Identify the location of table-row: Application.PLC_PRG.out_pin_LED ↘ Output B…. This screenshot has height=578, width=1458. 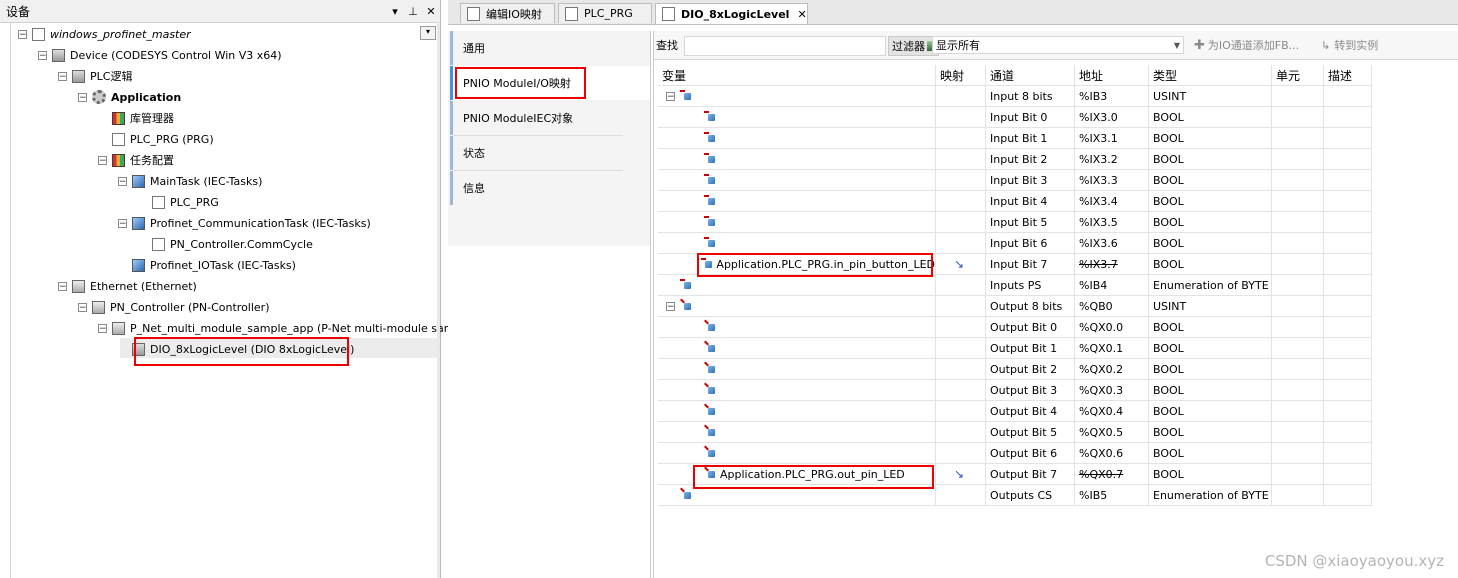
(1015, 474).